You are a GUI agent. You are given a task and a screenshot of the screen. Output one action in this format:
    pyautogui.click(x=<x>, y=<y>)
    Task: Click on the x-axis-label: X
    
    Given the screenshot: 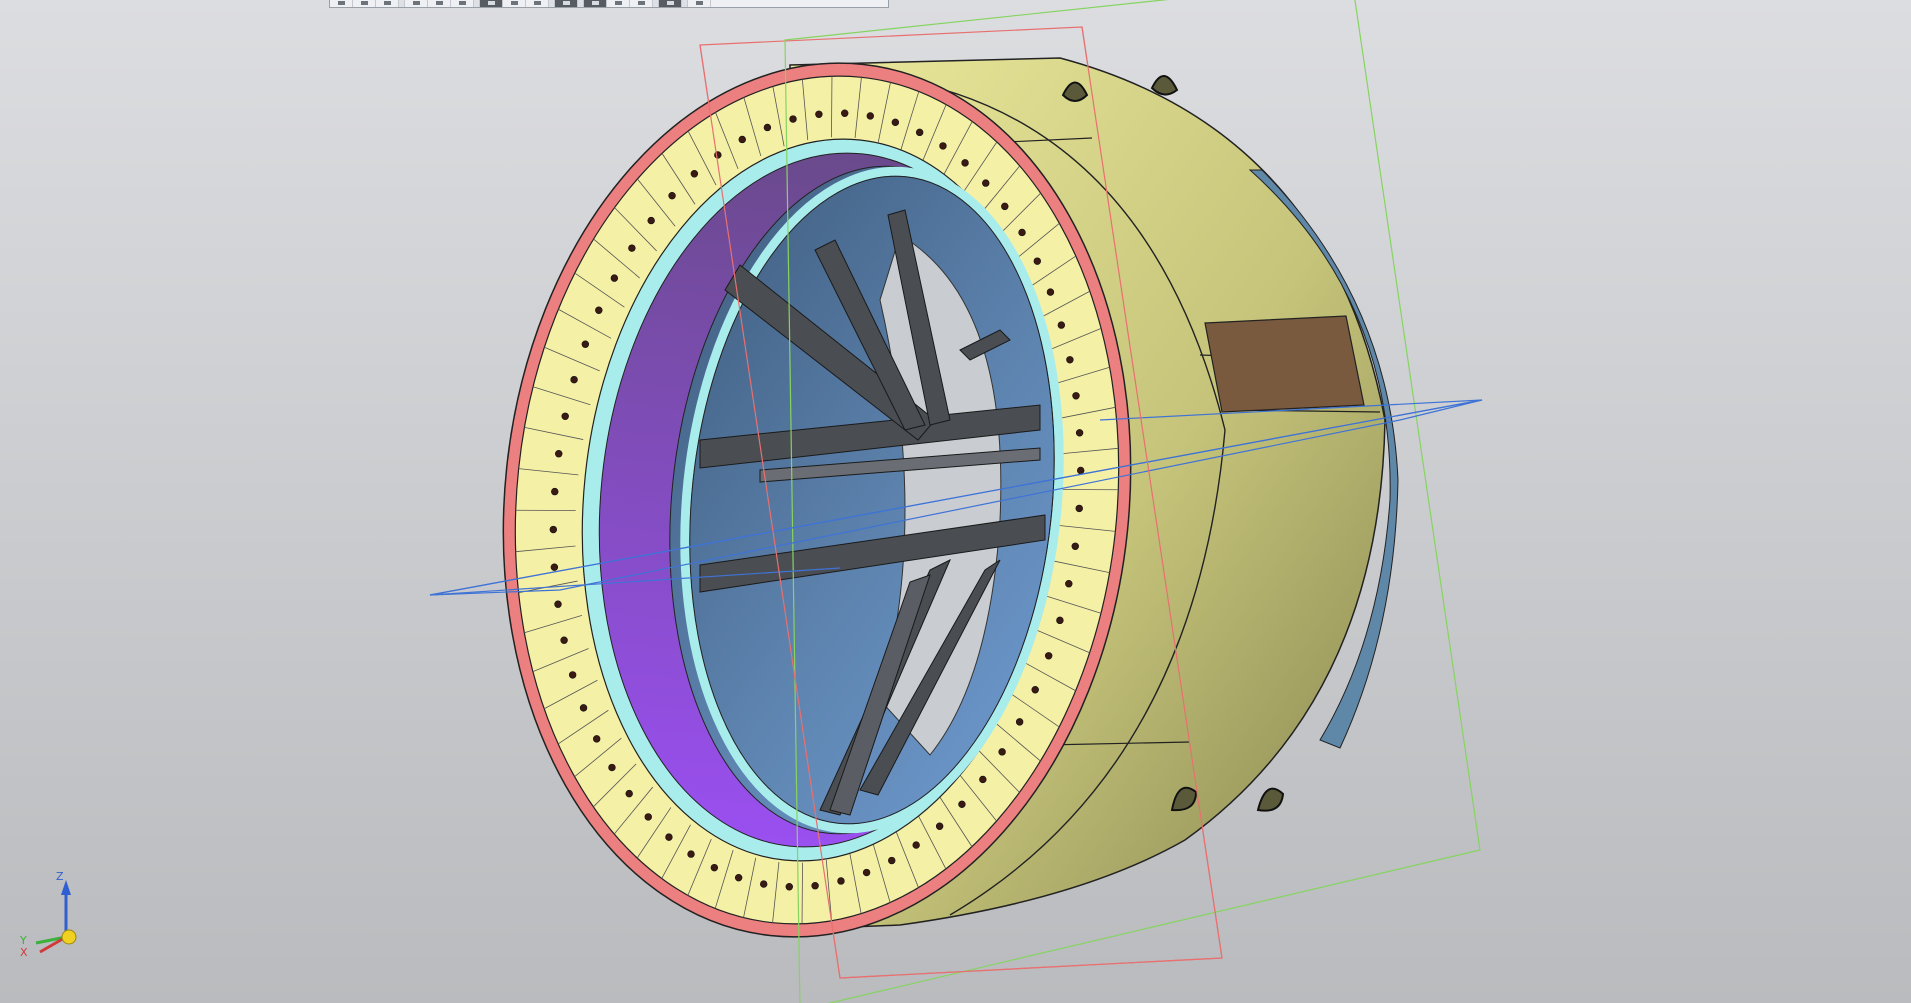 What is the action you would take?
    pyautogui.click(x=24, y=952)
    